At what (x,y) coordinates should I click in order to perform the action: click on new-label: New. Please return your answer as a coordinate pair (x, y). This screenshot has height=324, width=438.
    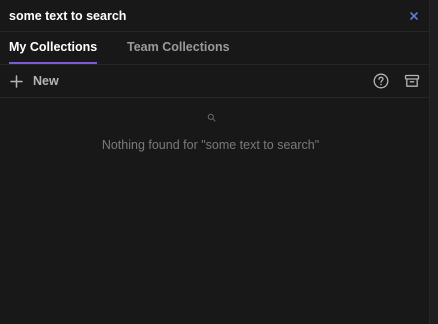
    Looking at the image, I should click on (46, 81).